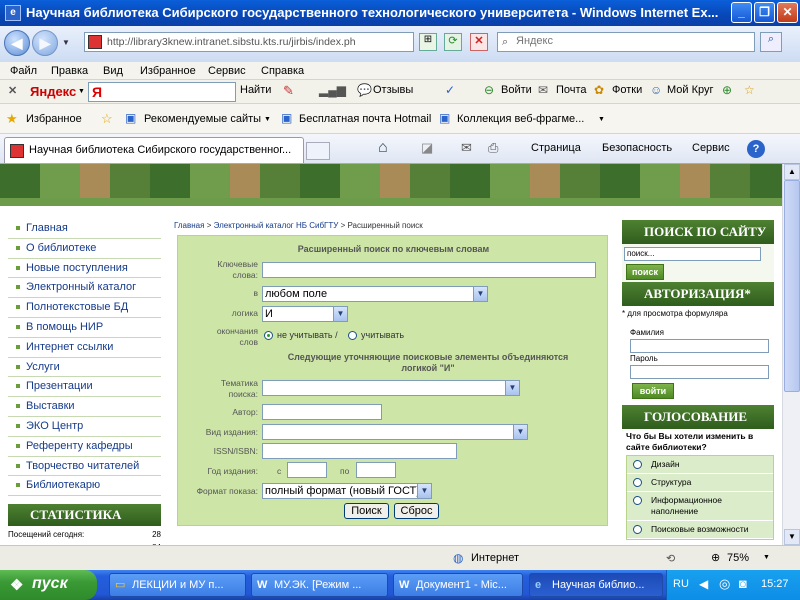 The width and height of the screenshot is (800, 600). What do you see at coordinates (631, 41) in the screenshot?
I see `search-input` at bounding box center [631, 41].